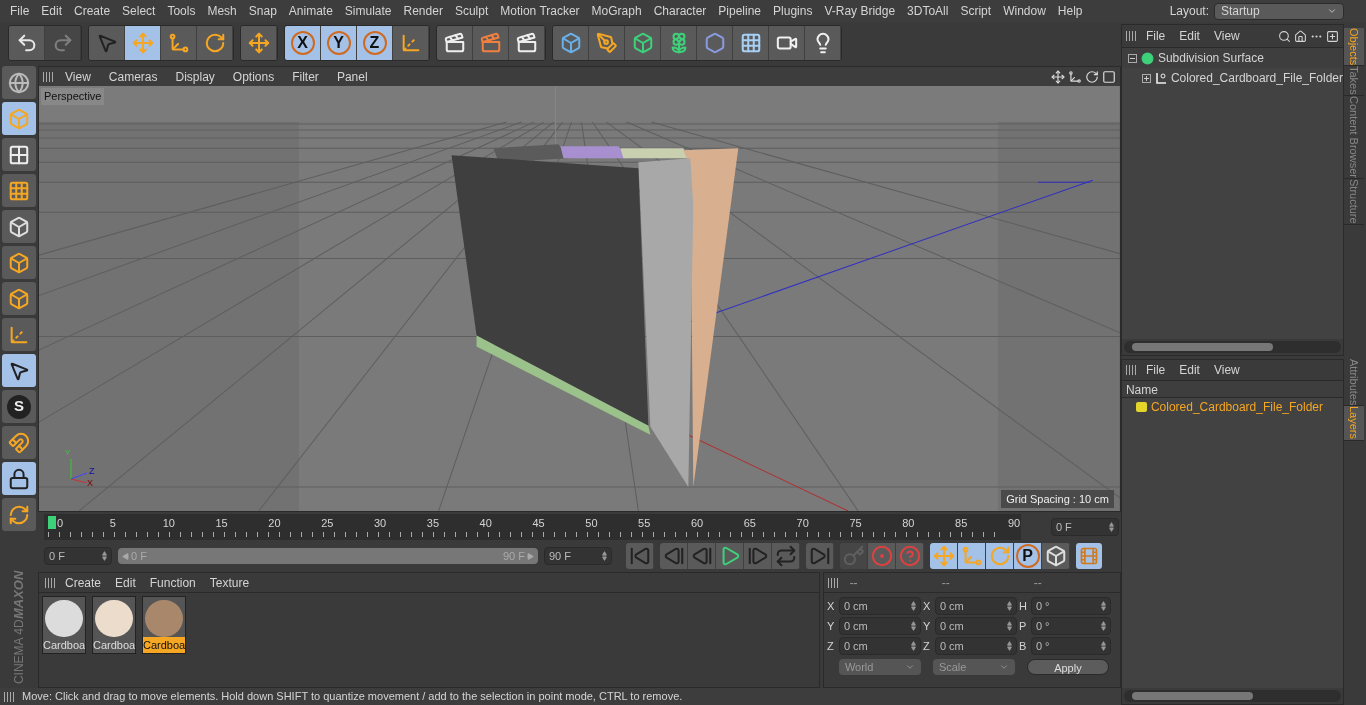  I want to click on menu-item: Plugins, so click(793, 11).